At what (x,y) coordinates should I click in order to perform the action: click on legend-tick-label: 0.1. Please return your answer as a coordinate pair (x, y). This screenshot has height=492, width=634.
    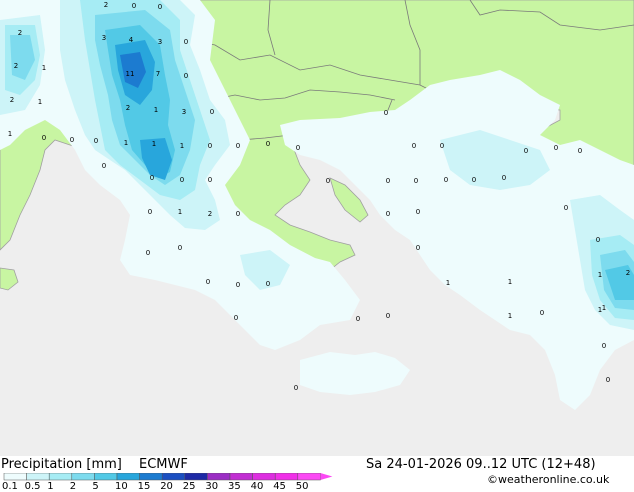
    Looking at the image, I should click on (10, 486).